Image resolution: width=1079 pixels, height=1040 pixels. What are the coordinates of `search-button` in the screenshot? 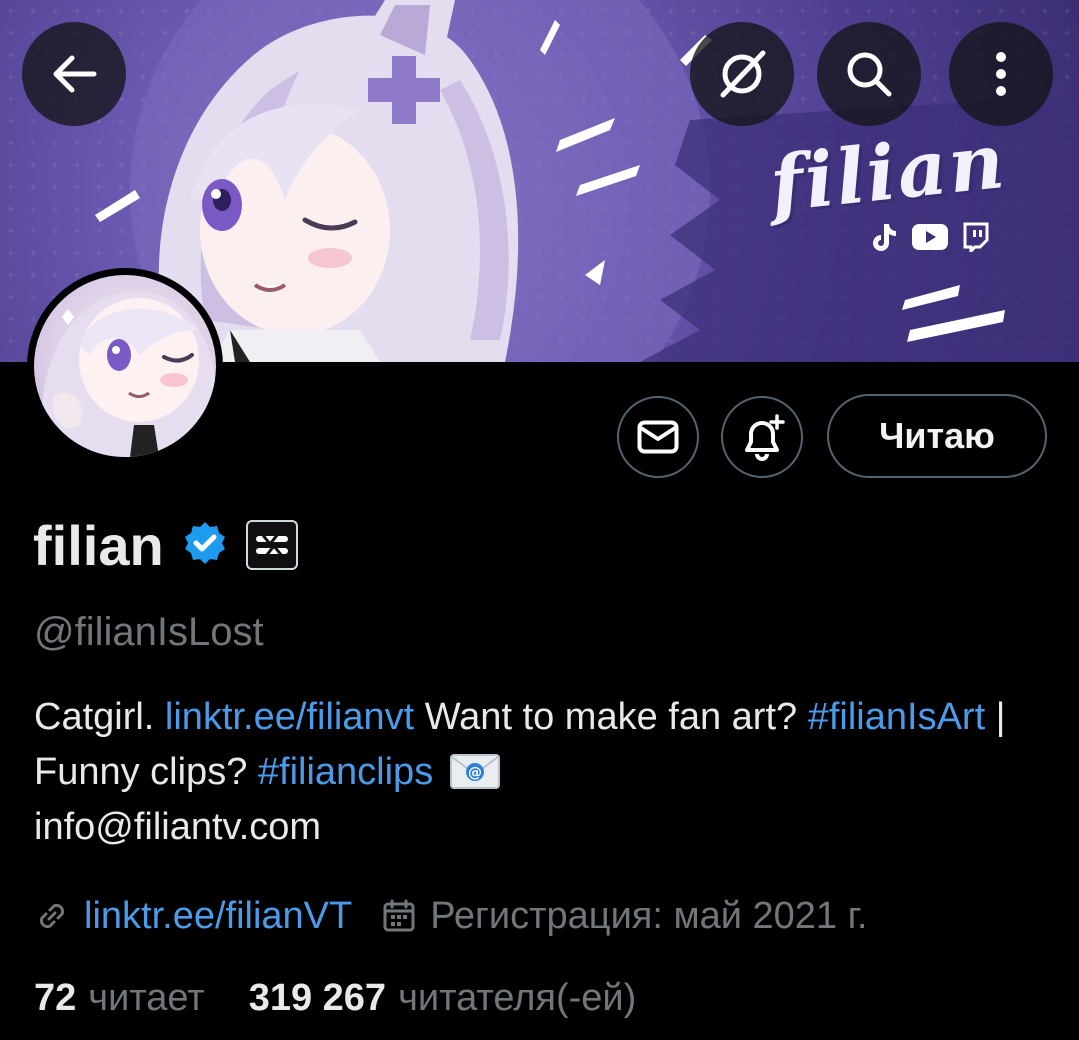 It's located at (869, 74).